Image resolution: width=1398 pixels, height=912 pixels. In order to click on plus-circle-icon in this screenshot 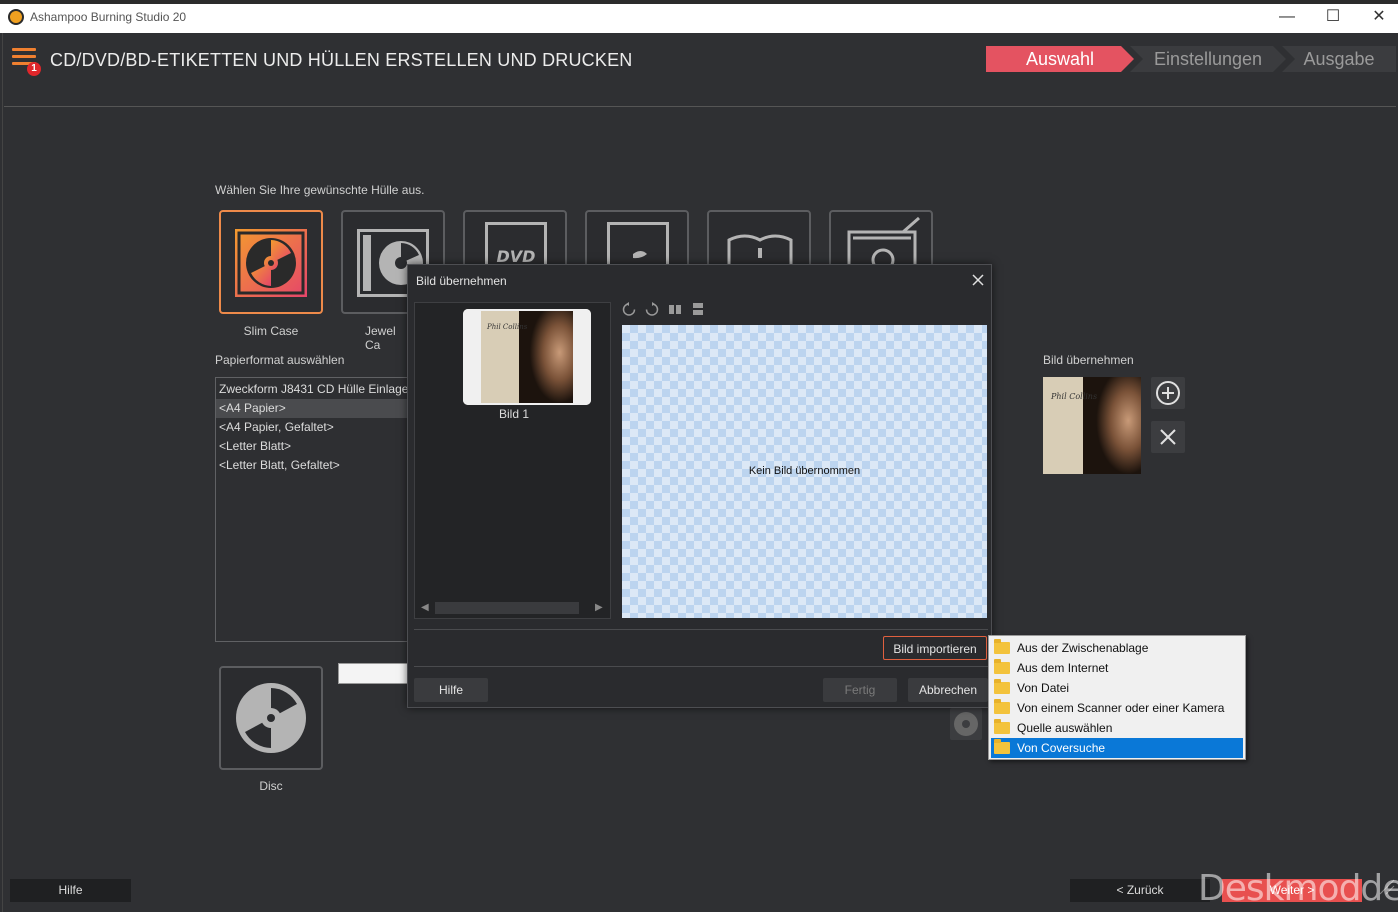, I will do `click(1168, 393)`.